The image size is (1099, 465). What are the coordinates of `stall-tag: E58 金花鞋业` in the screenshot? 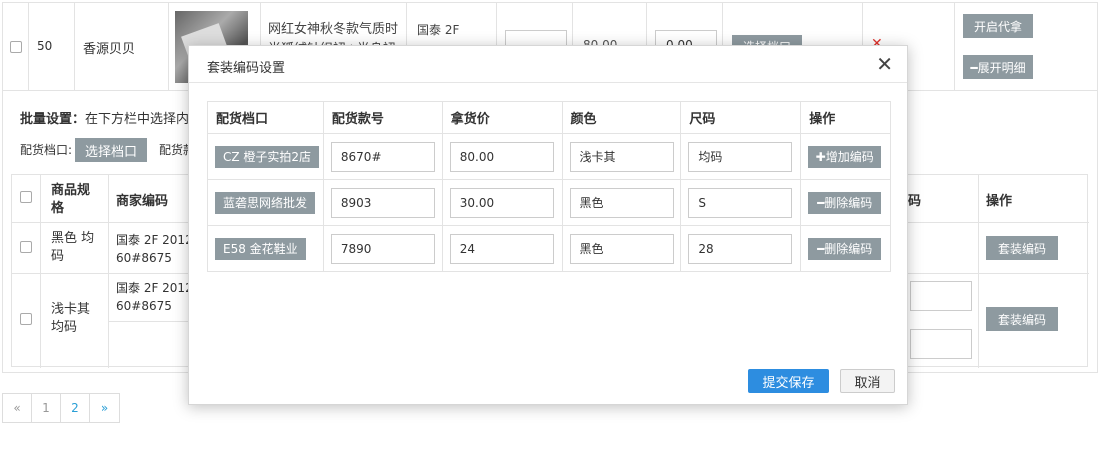 It's located at (260, 248).